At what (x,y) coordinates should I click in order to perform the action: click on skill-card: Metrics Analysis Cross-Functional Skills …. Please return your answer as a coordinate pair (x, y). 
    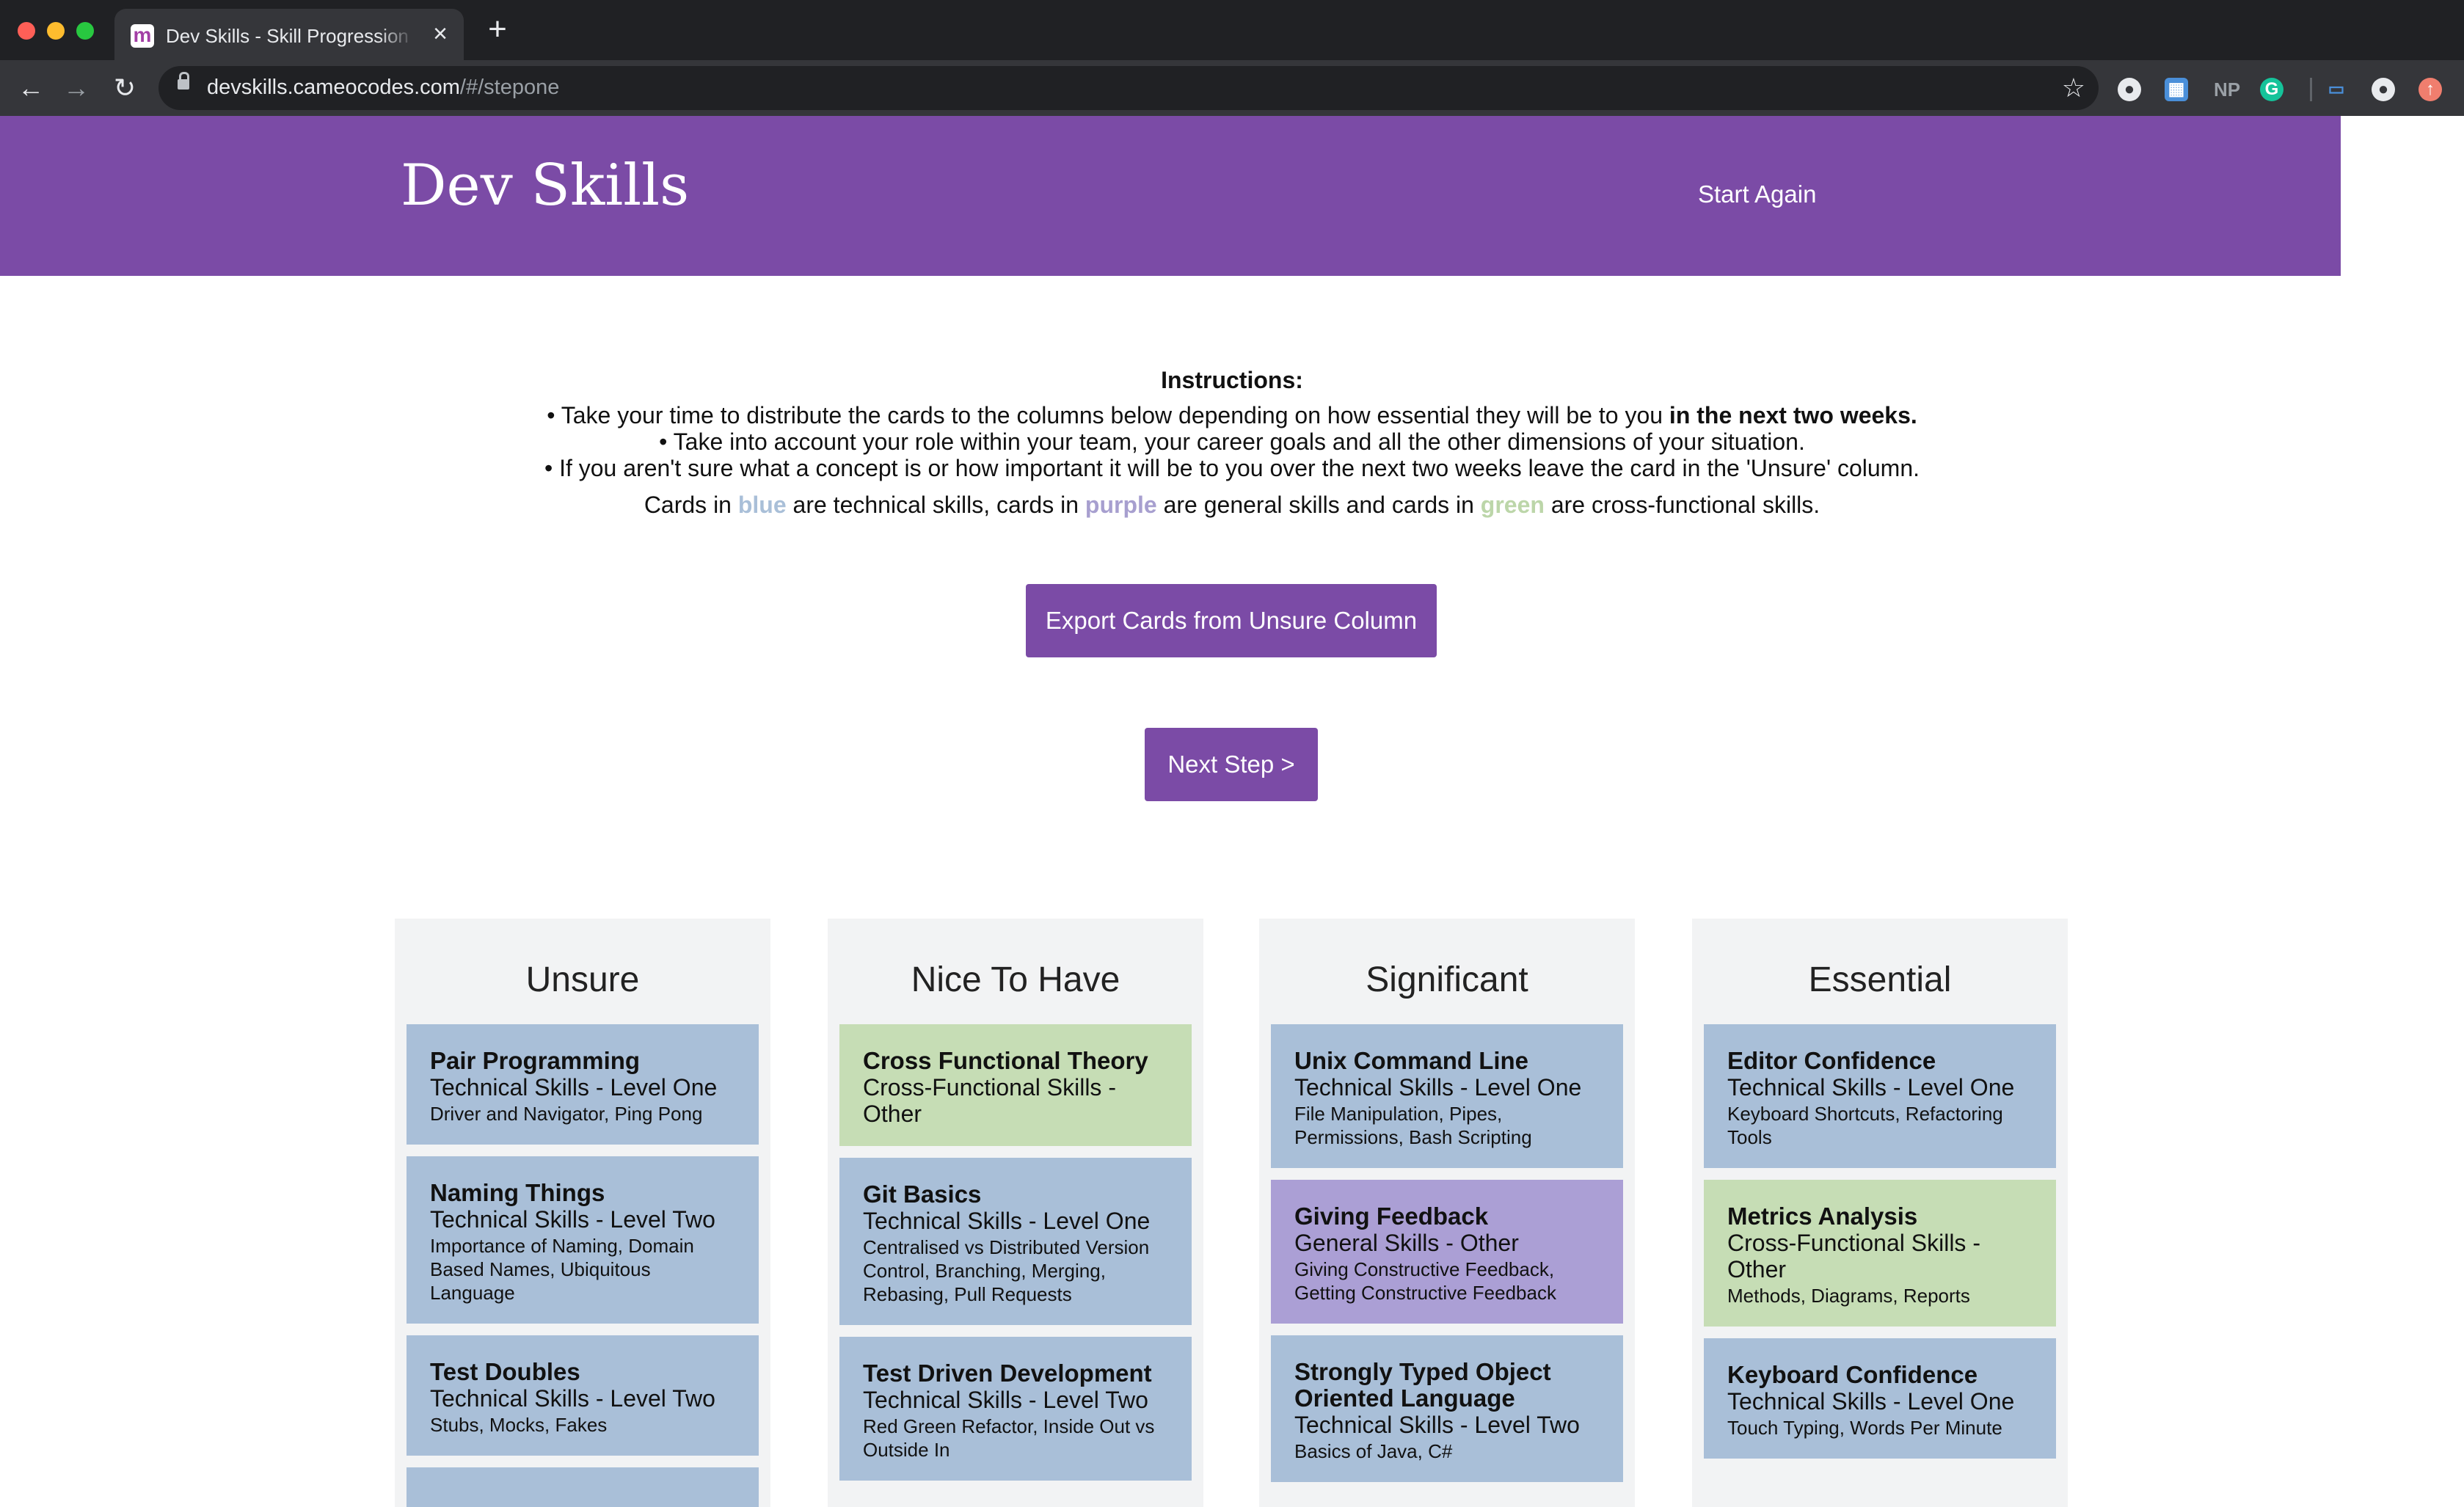
    Looking at the image, I should click on (1880, 1254).